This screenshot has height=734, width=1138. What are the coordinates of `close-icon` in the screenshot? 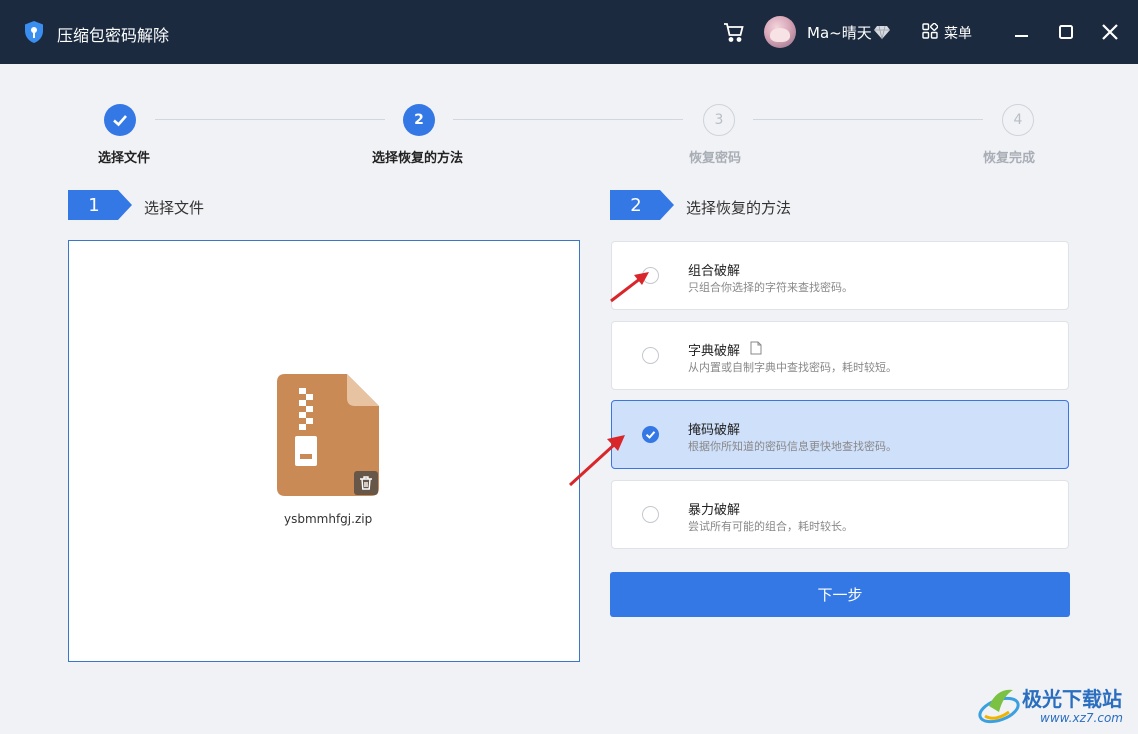 It's located at (1110, 32).